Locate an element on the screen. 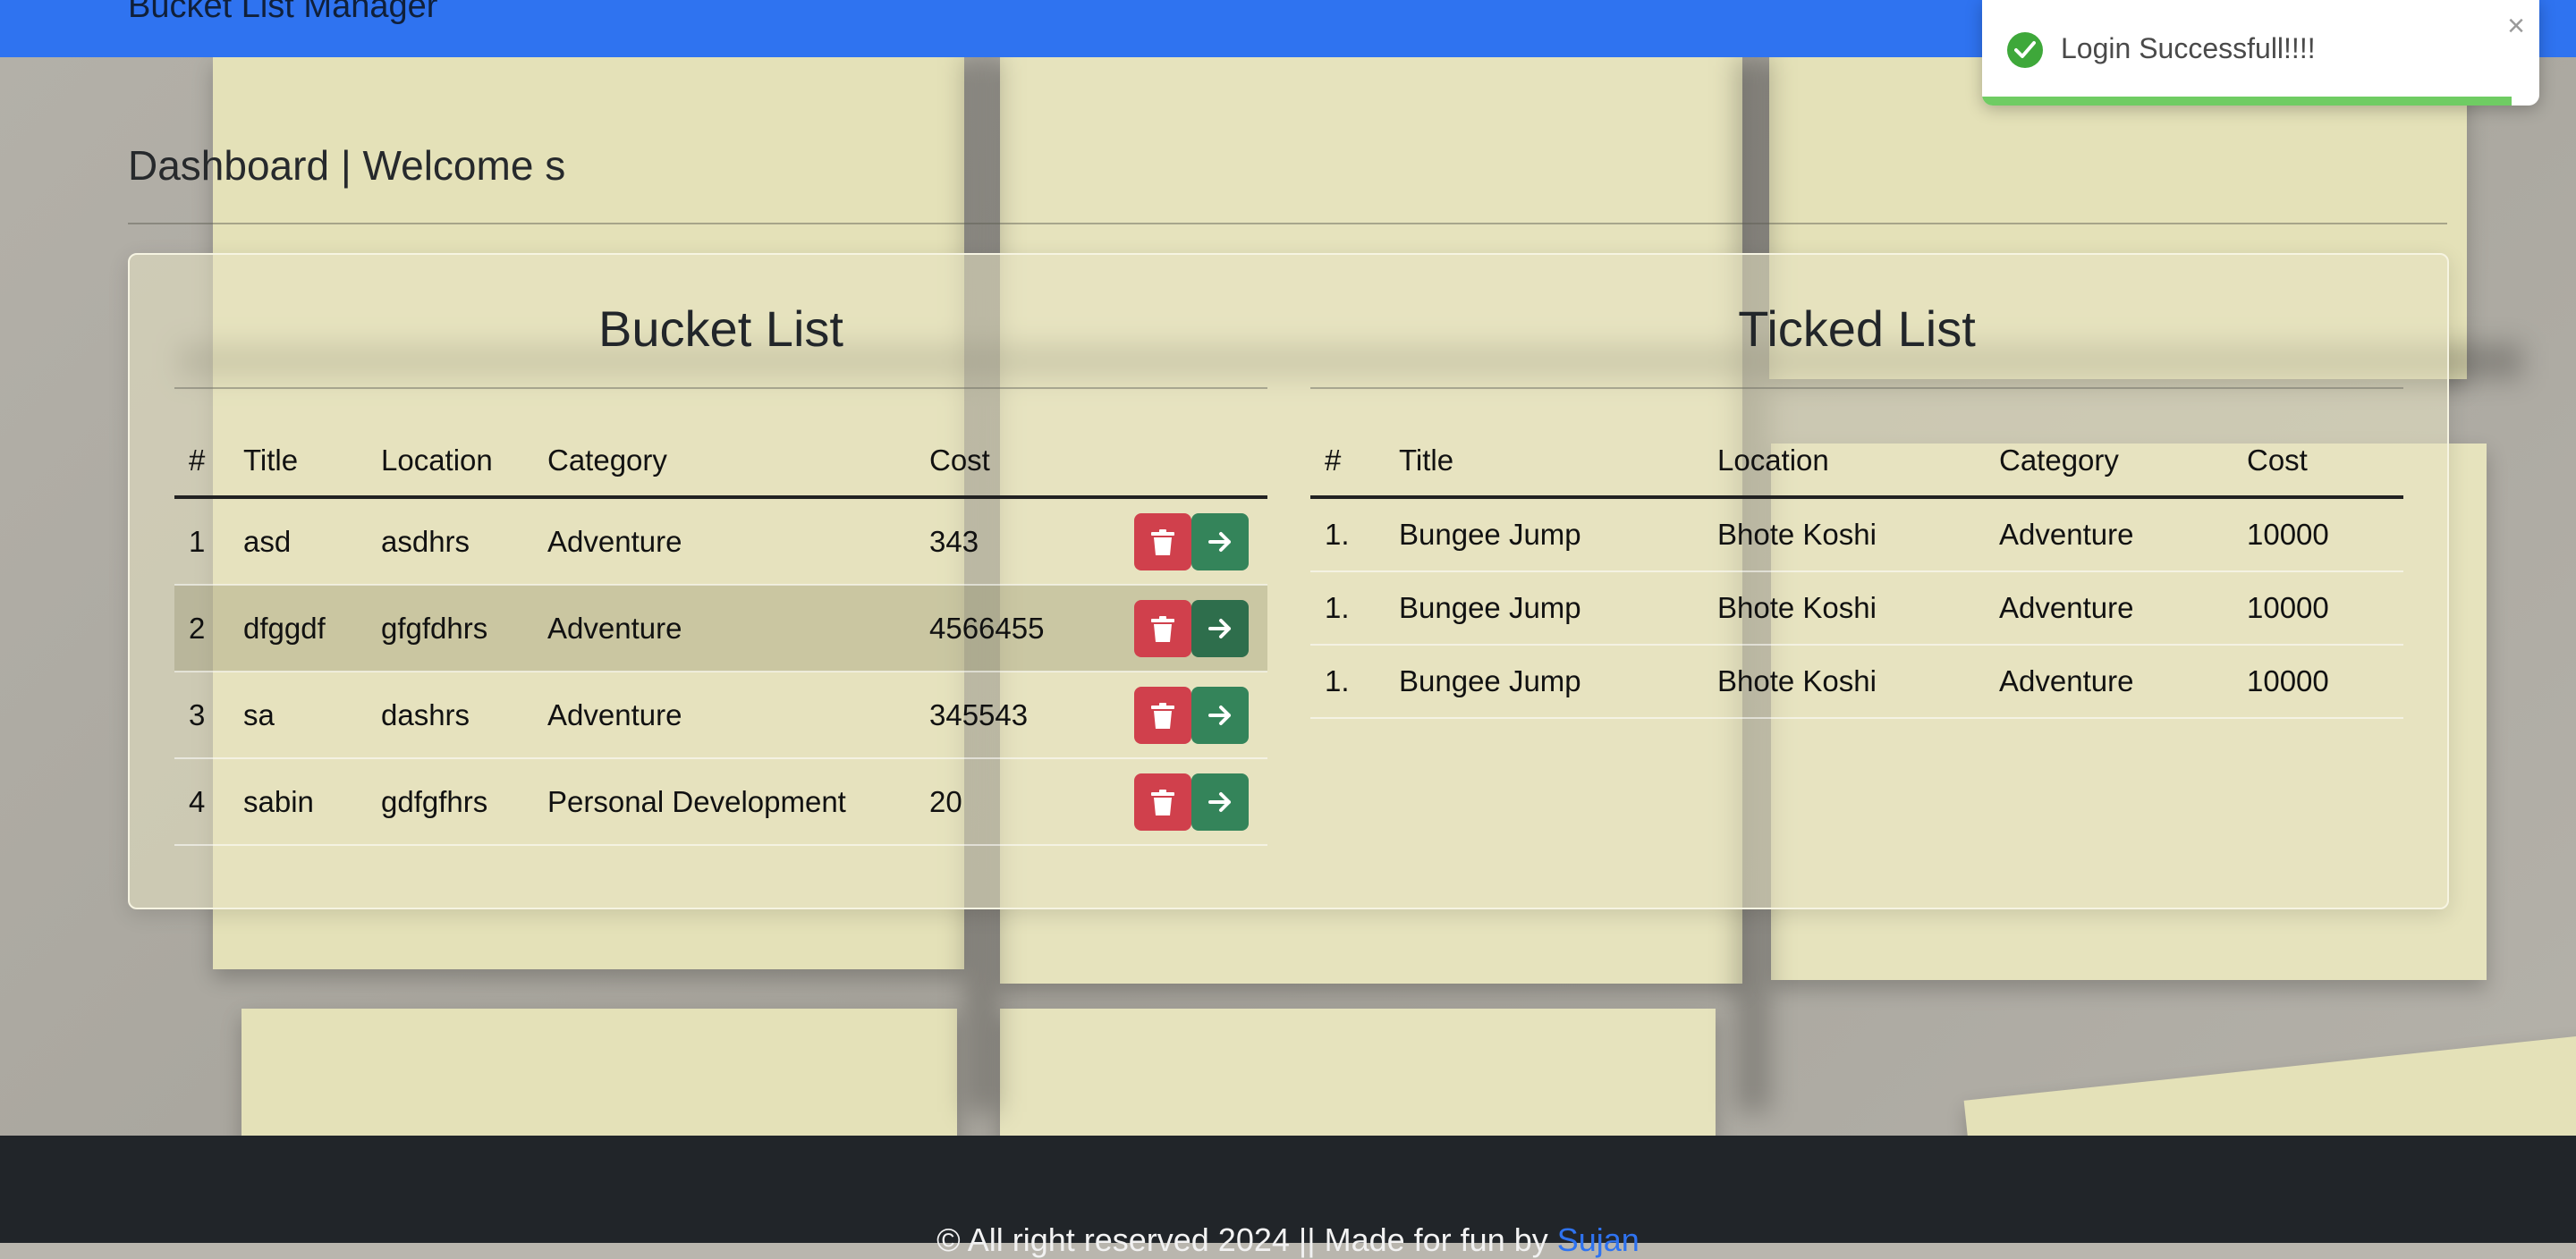  row-number: 2 is located at coordinates (208, 628).